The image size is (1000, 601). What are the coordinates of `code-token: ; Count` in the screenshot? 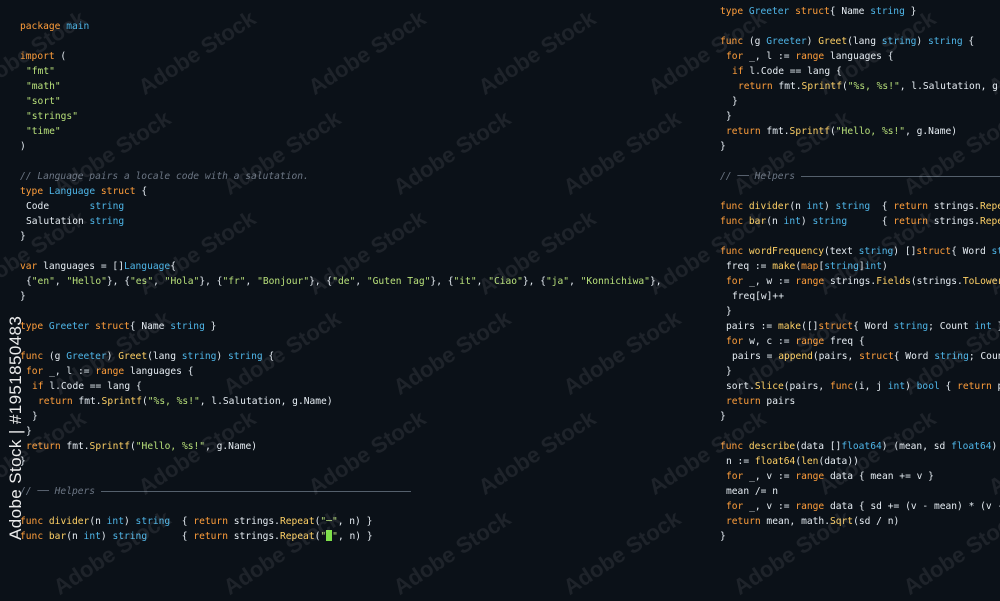 It's located at (984, 356).